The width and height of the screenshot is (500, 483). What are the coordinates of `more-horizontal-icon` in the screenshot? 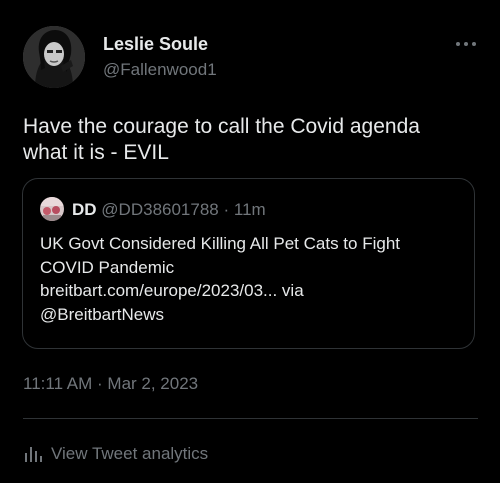 It's located at (466, 44).